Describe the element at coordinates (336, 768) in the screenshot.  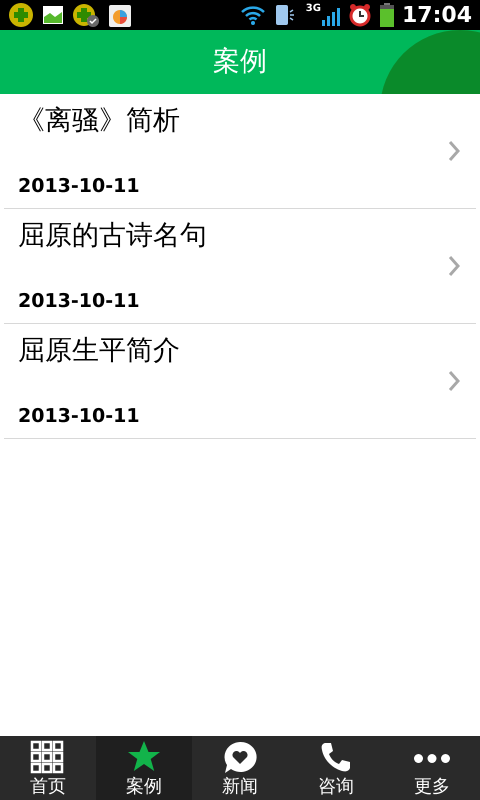
I see `nav-tab: 咨询` at that location.